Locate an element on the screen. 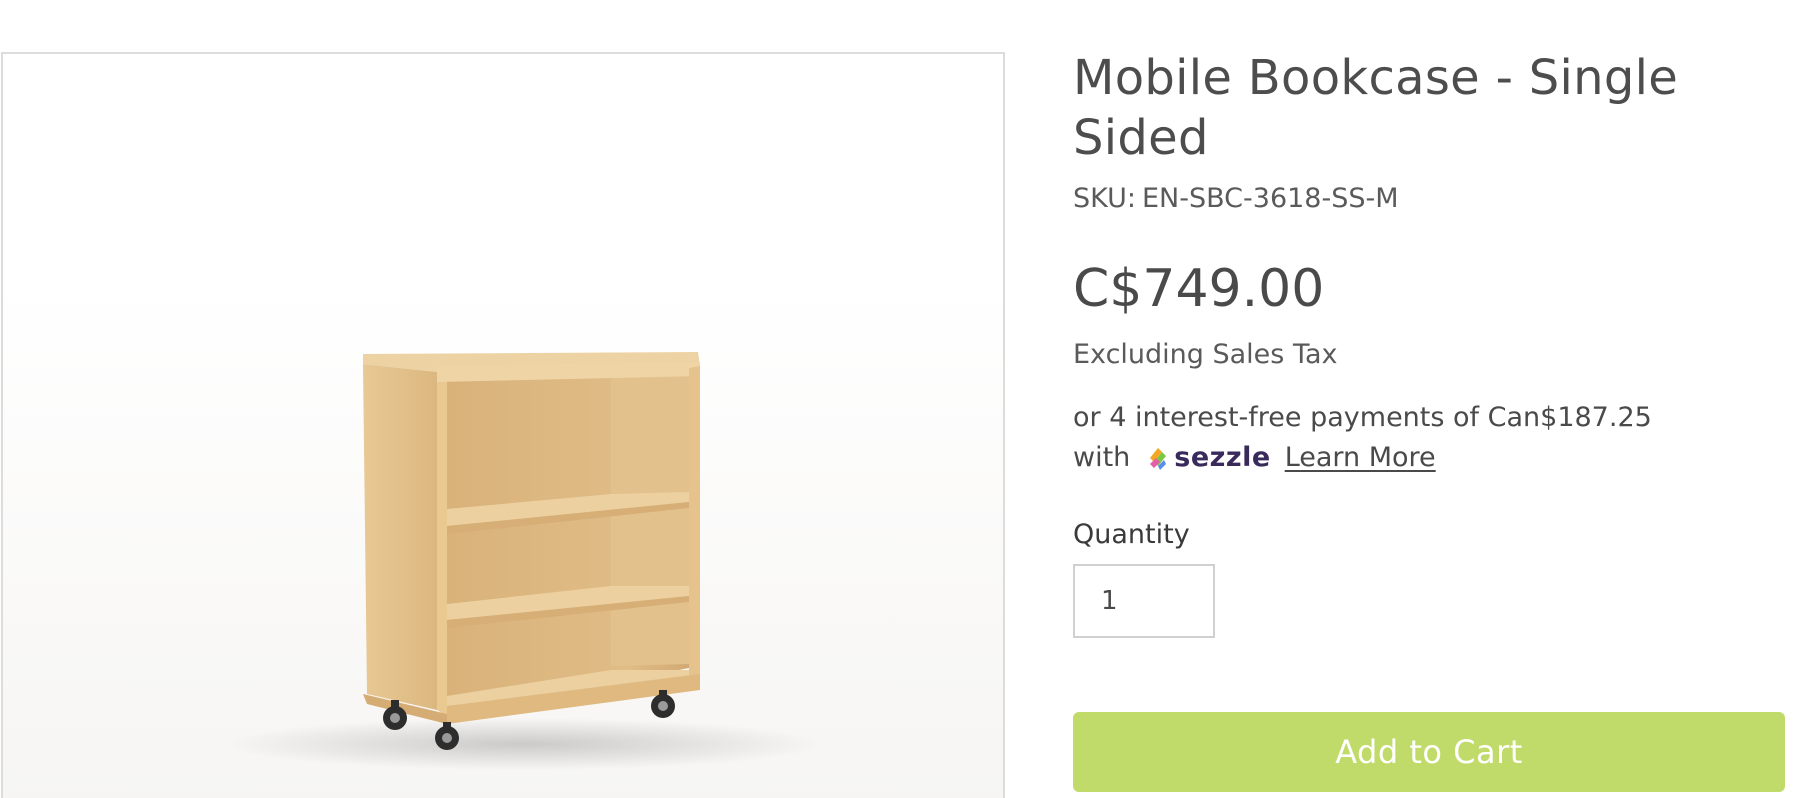  quantity-input is located at coordinates (1144, 601).